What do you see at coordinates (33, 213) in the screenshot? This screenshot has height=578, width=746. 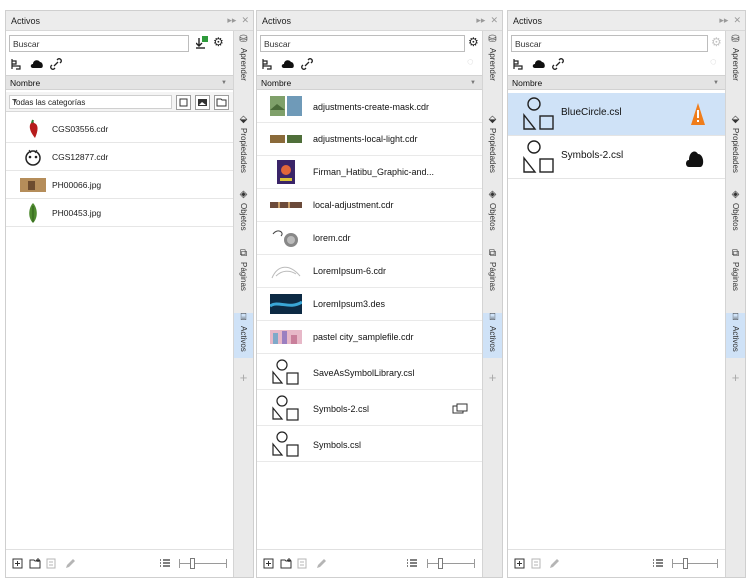 I see `plant-thumbnail` at bounding box center [33, 213].